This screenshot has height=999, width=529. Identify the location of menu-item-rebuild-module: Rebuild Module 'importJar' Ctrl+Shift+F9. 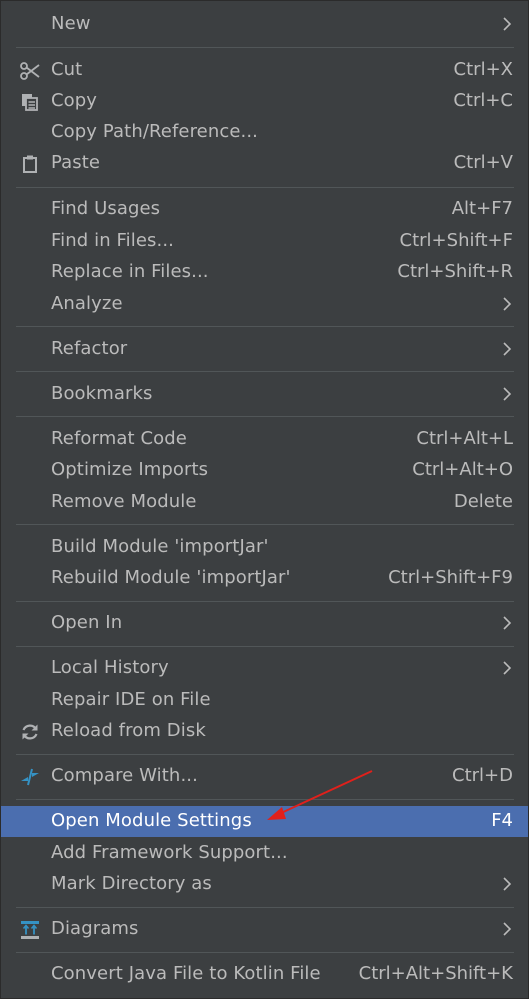
(264, 578).